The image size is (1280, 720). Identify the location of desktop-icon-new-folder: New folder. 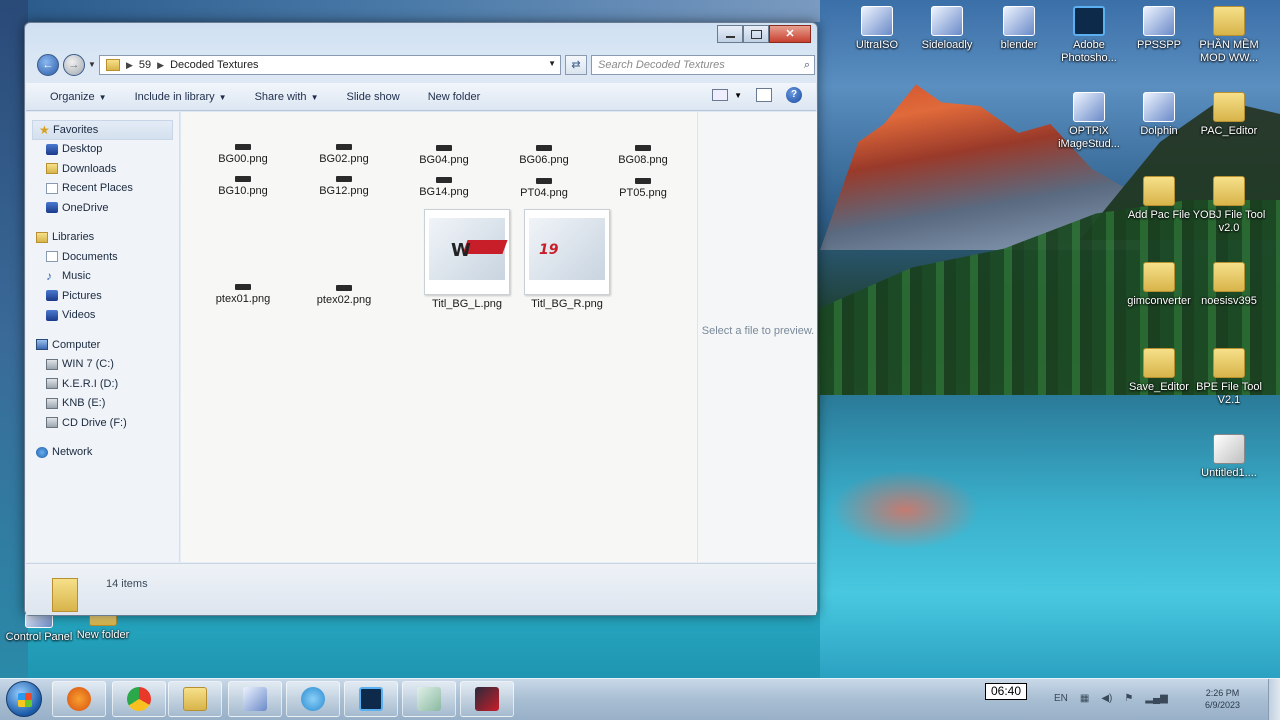
(103, 627).